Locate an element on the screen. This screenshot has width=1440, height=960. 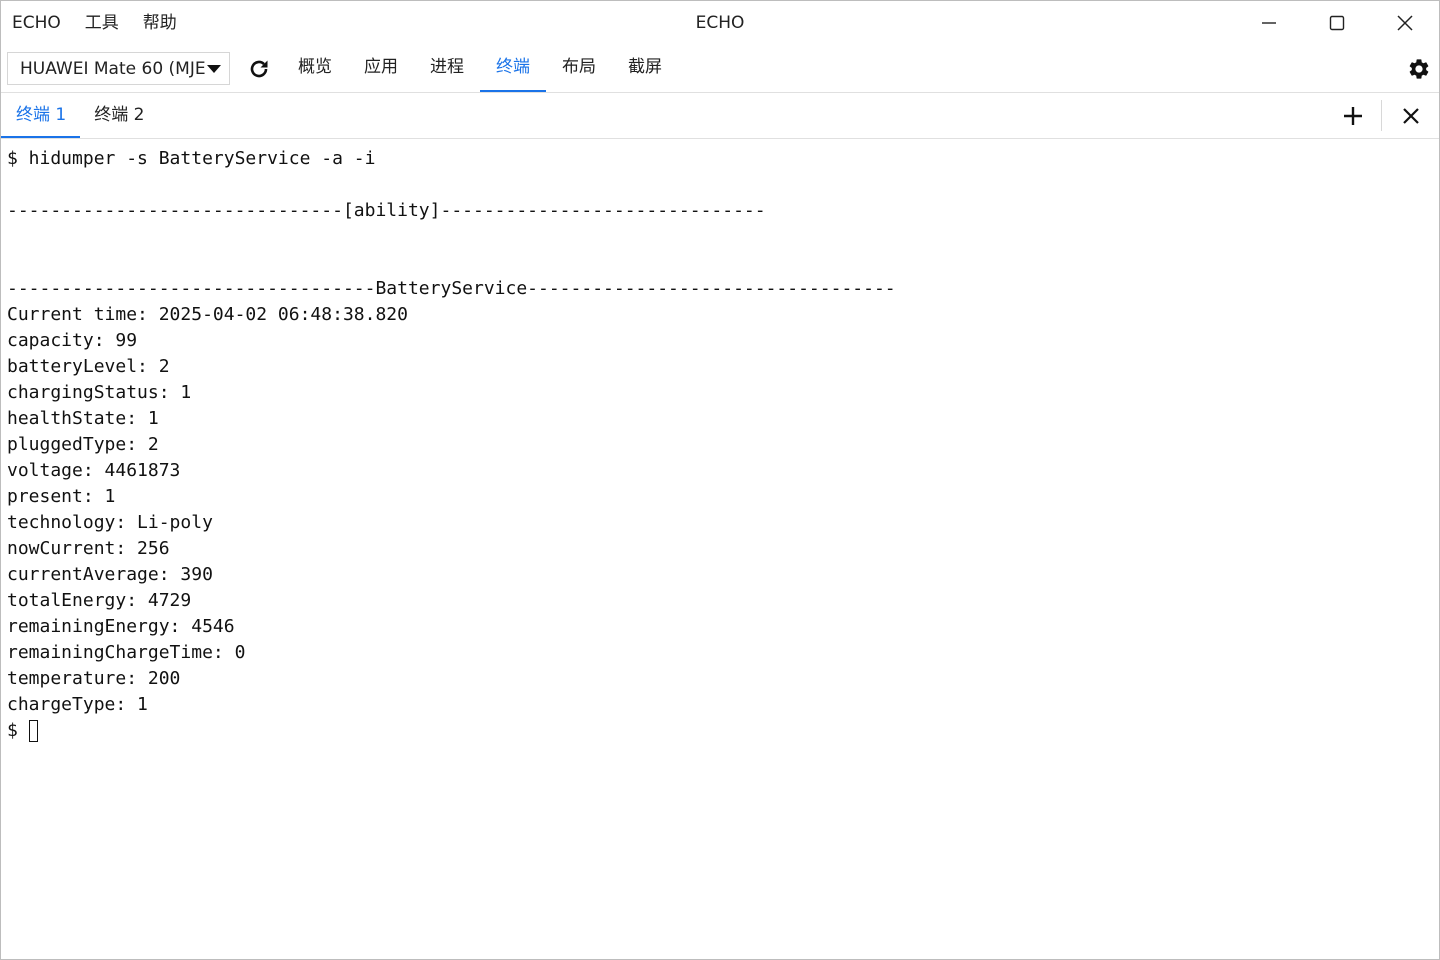
terminal-line: healthState: 1 is located at coordinates (83, 418).